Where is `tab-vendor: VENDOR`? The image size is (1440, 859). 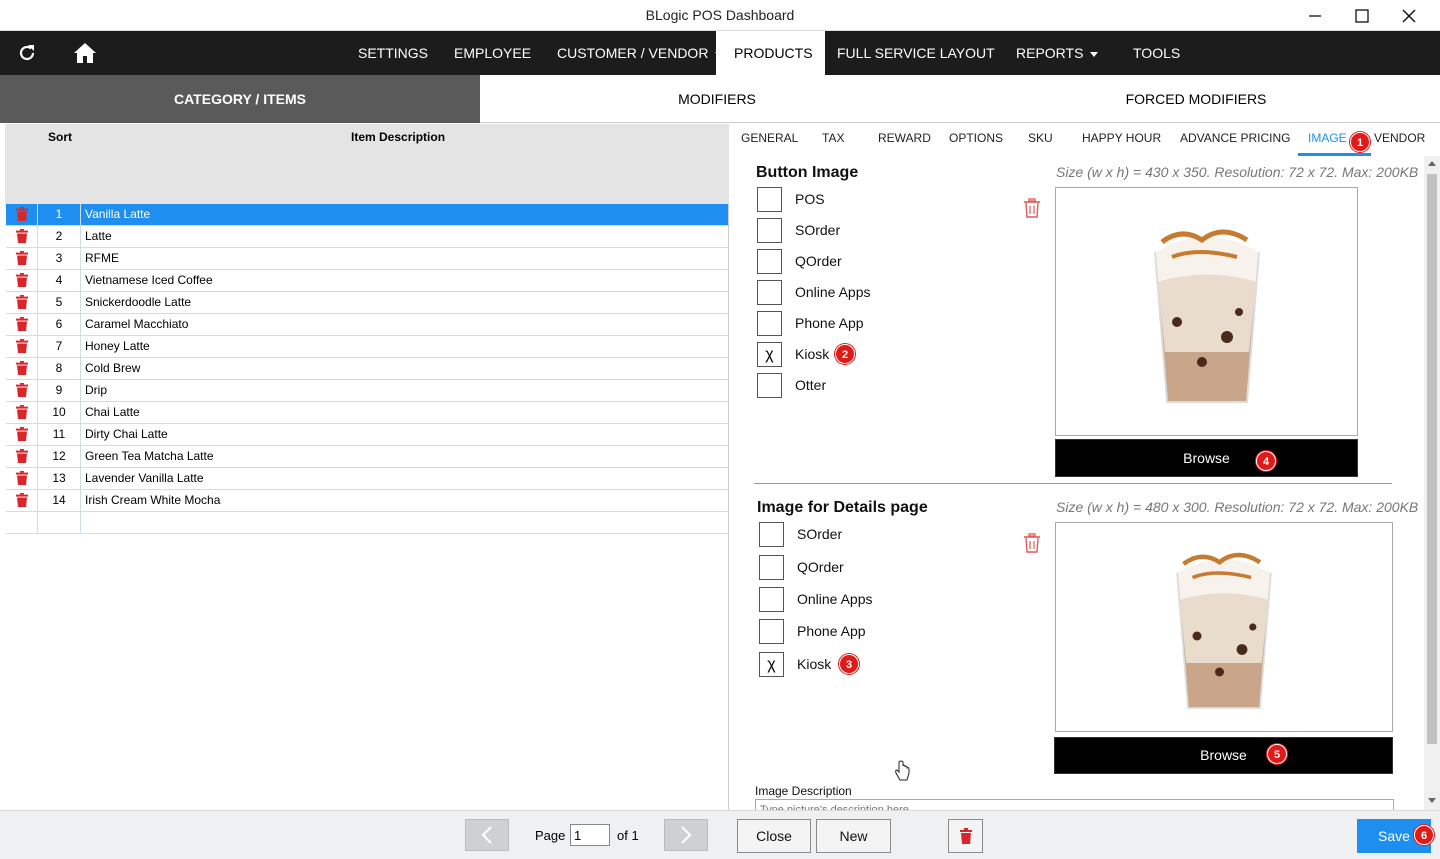
tab-vendor: VENDOR is located at coordinates (1399, 140).